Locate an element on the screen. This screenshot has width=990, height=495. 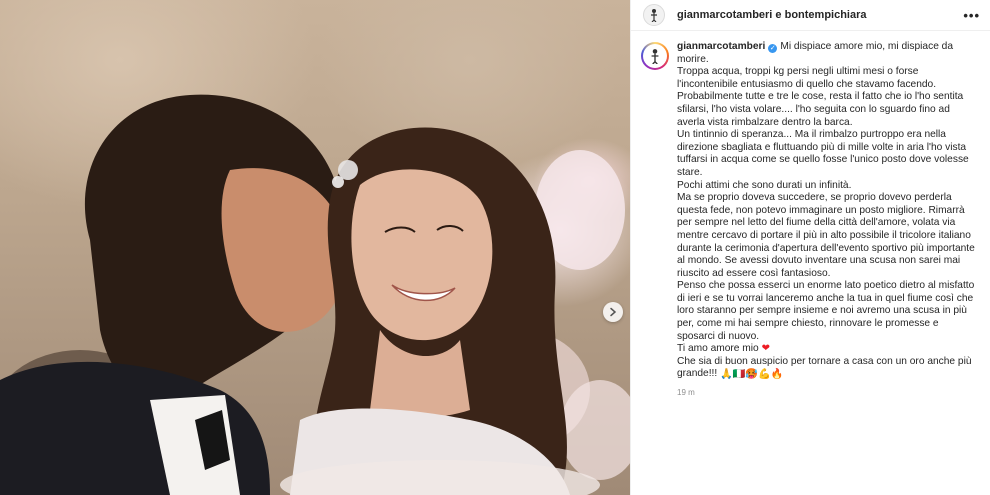
post-header: gianmarcotamberi e bontempichiara ••• is located at coordinates (810, 15).